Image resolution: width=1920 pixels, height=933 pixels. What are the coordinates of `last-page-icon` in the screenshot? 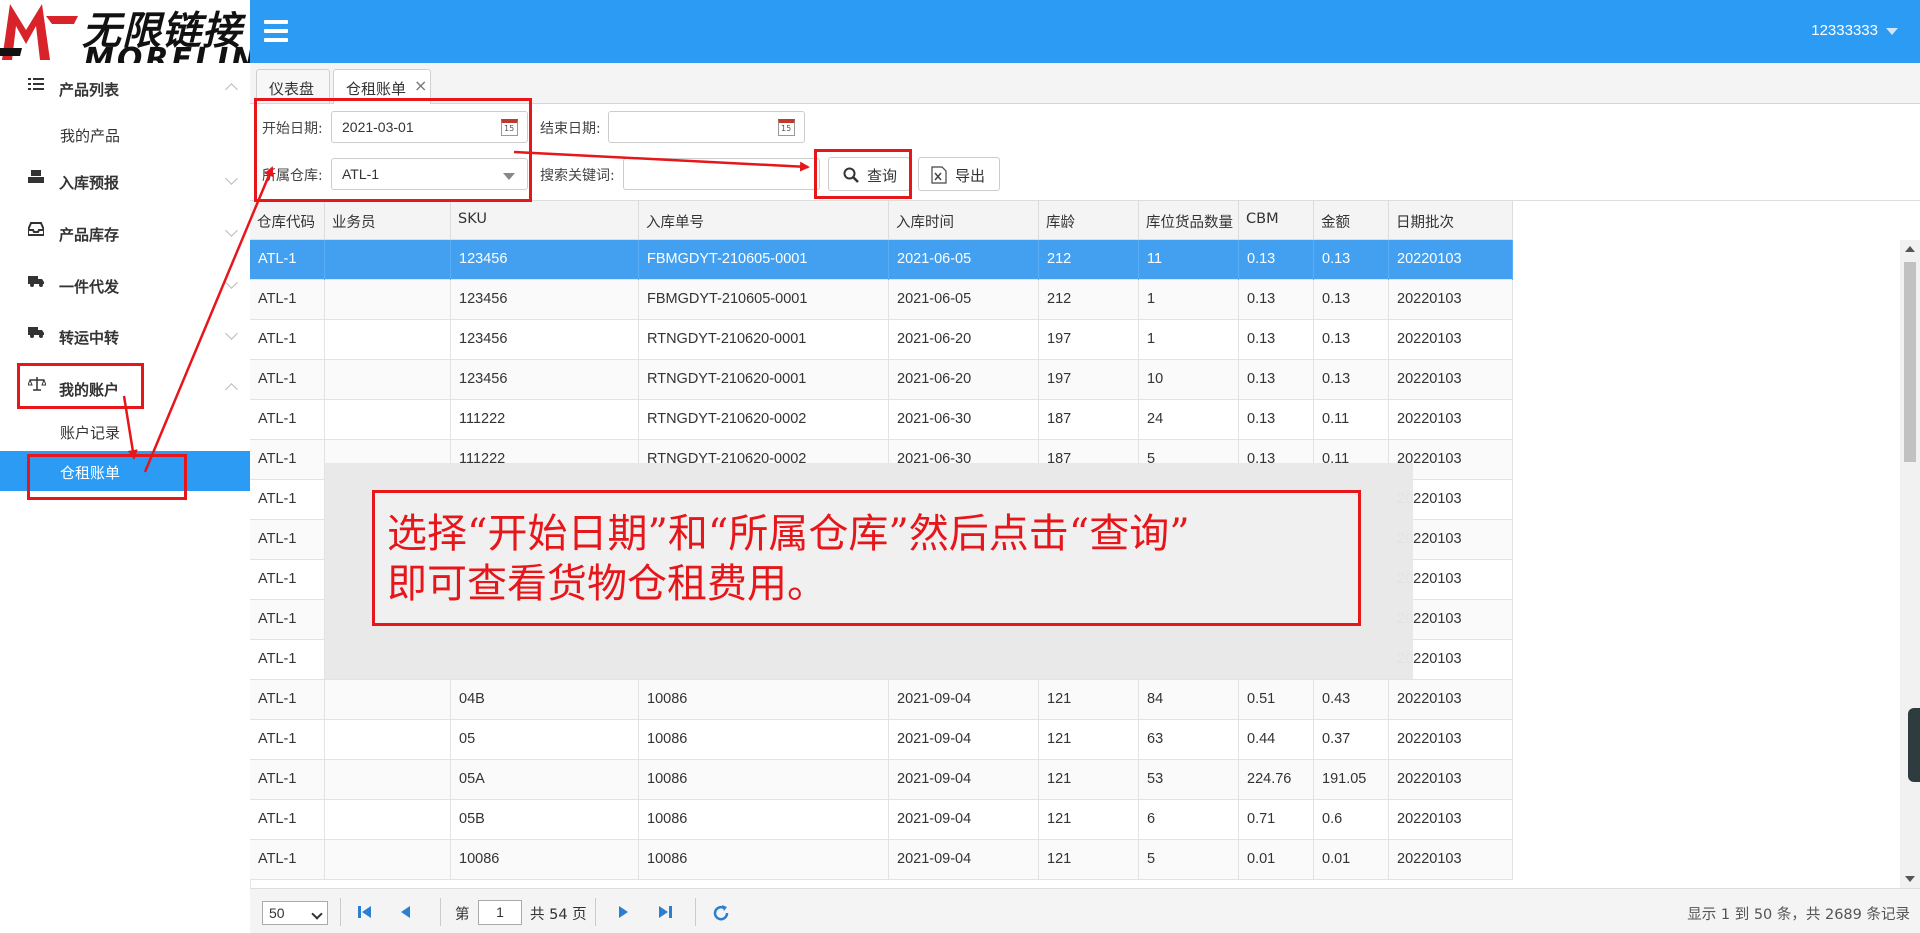 It's located at (665, 912).